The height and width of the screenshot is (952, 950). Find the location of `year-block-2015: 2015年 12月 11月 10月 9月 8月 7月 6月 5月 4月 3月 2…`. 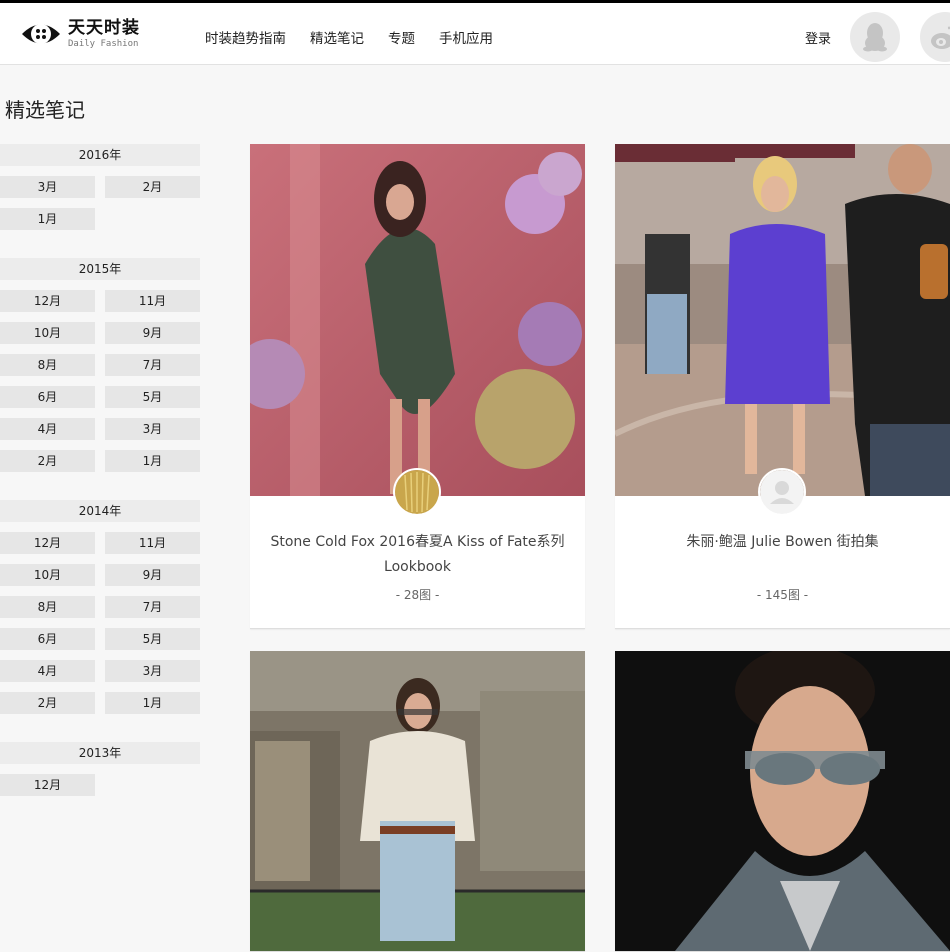

year-block-2015: 2015年 12月 11月 10月 9月 8月 7月 6月 5月 4月 3月 2… is located at coordinates (100, 370).